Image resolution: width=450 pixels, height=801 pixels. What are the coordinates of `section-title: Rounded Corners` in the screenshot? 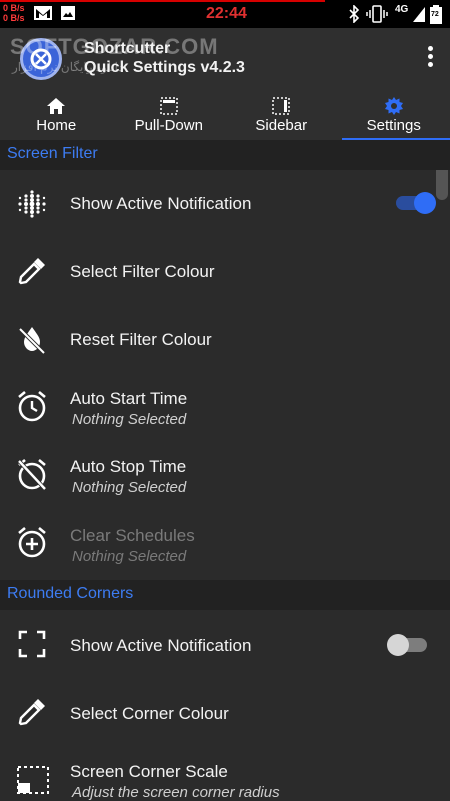 It's located at (70, 594).